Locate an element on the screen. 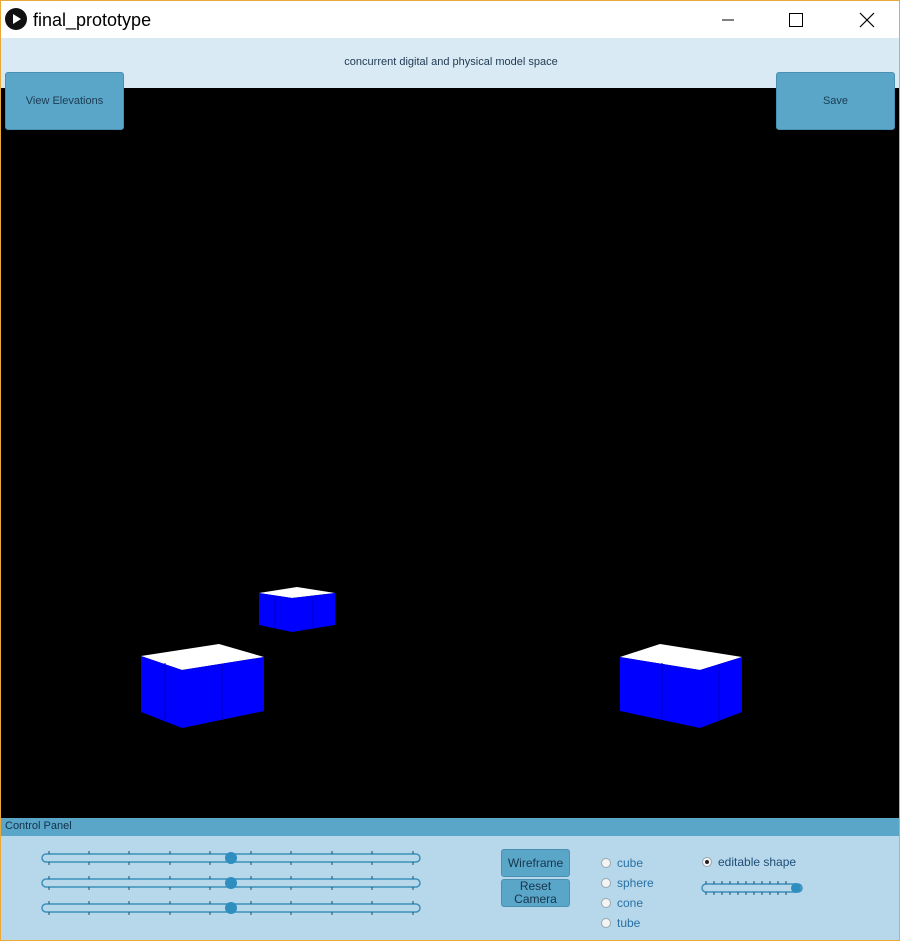 This screenshot has width=900, height=941. reset-camera-button: Reset Camera is located at coordinates (535, 893).